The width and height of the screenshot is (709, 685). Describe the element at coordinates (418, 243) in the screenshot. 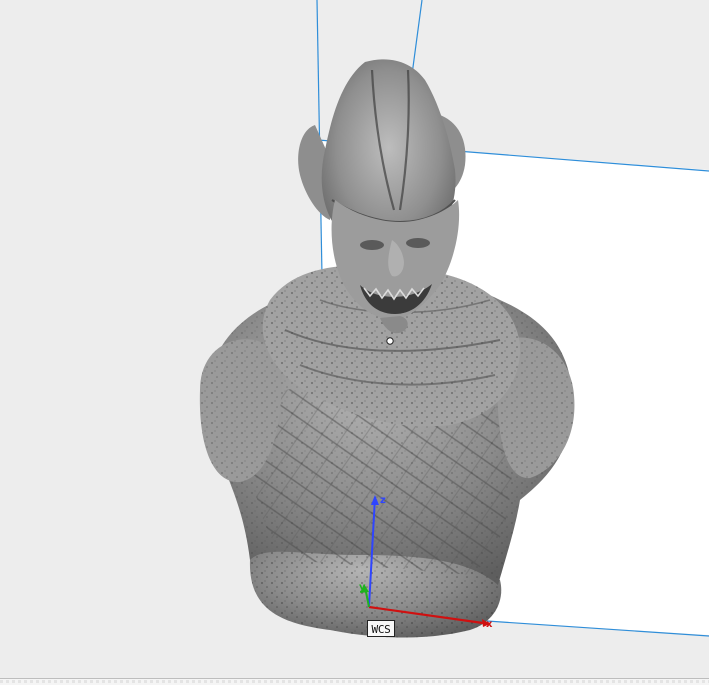

I see `right-eye` at that location.